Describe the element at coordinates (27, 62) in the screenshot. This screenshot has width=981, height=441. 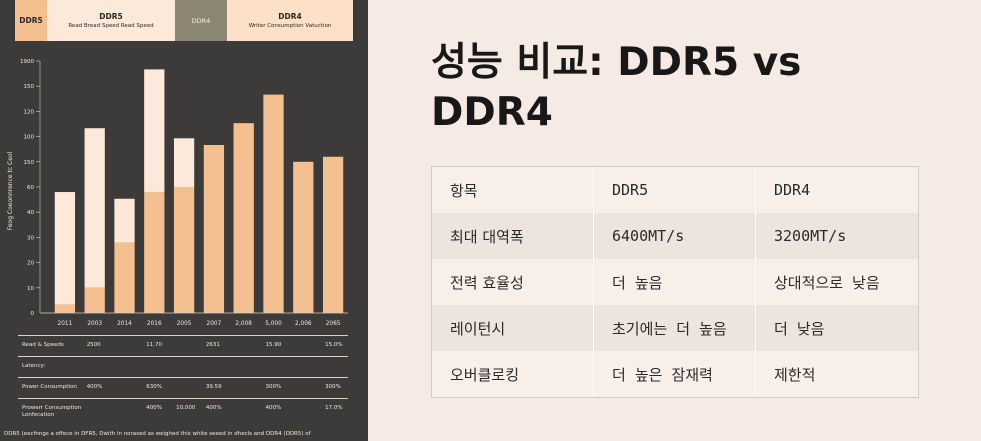
I see `y-tick-label: 1900` at that location.